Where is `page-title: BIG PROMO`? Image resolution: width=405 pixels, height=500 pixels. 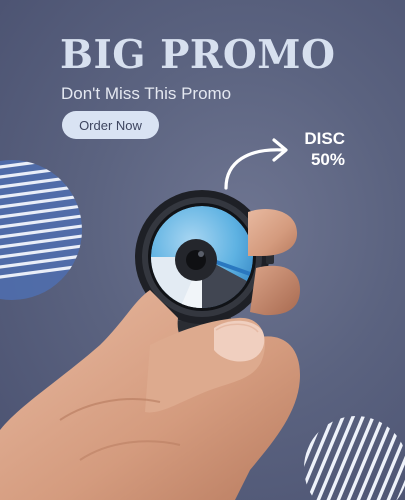
page-title: BIG PROMO is located at coordinates (198, 55).